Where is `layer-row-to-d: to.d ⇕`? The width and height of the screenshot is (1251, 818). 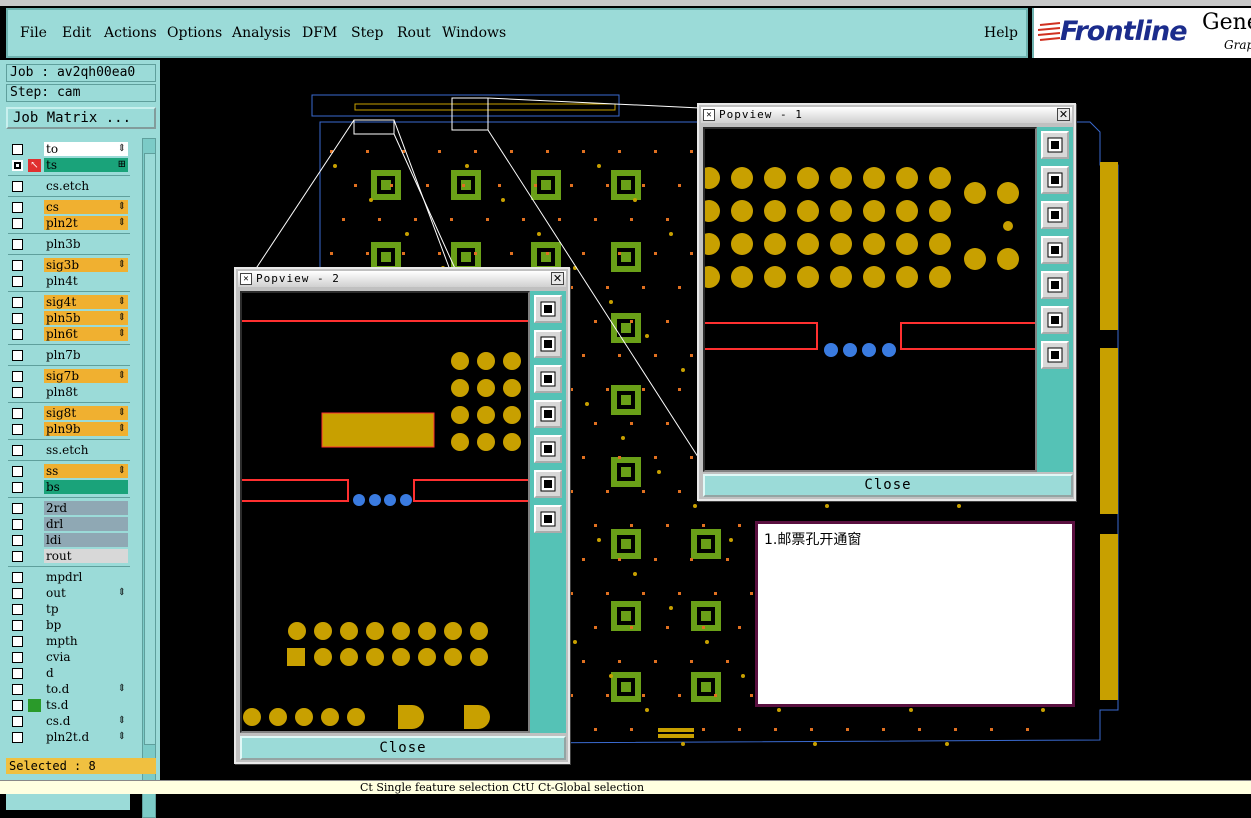 layer-row-to-d: to.d ⇕ is located at coordinates (68, 689).